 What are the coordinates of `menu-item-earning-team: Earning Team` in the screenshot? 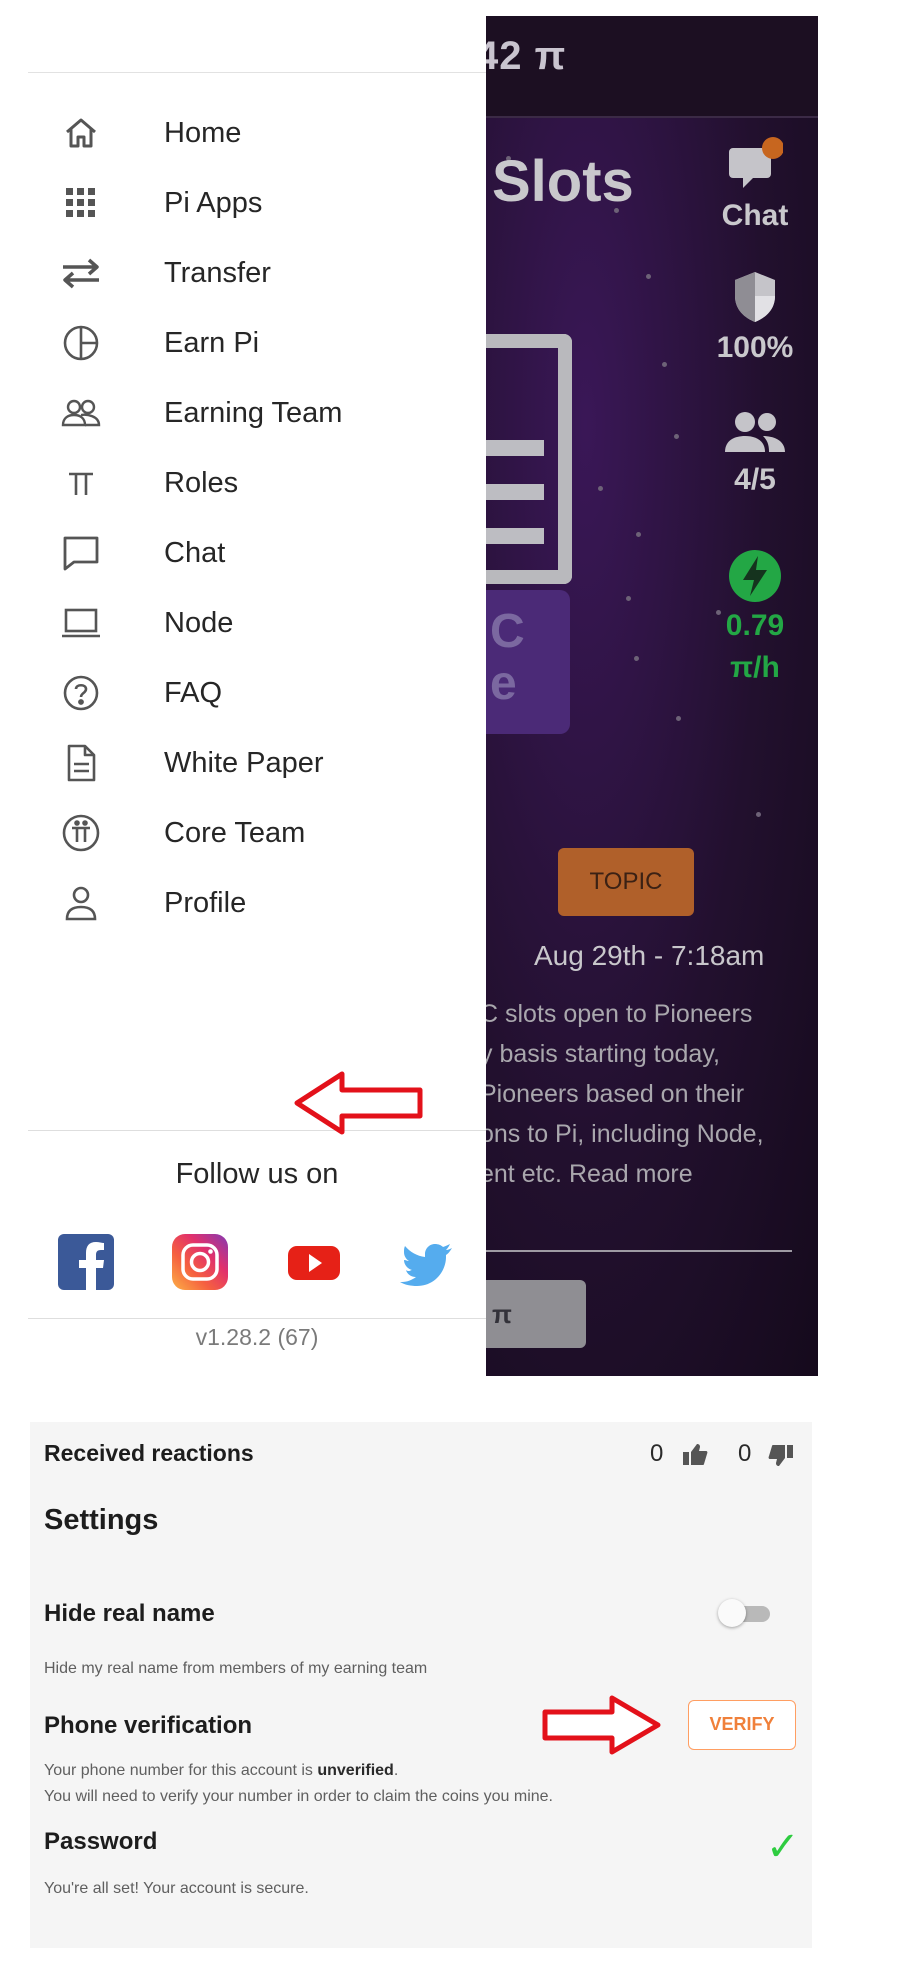 It's located at (257, 413).